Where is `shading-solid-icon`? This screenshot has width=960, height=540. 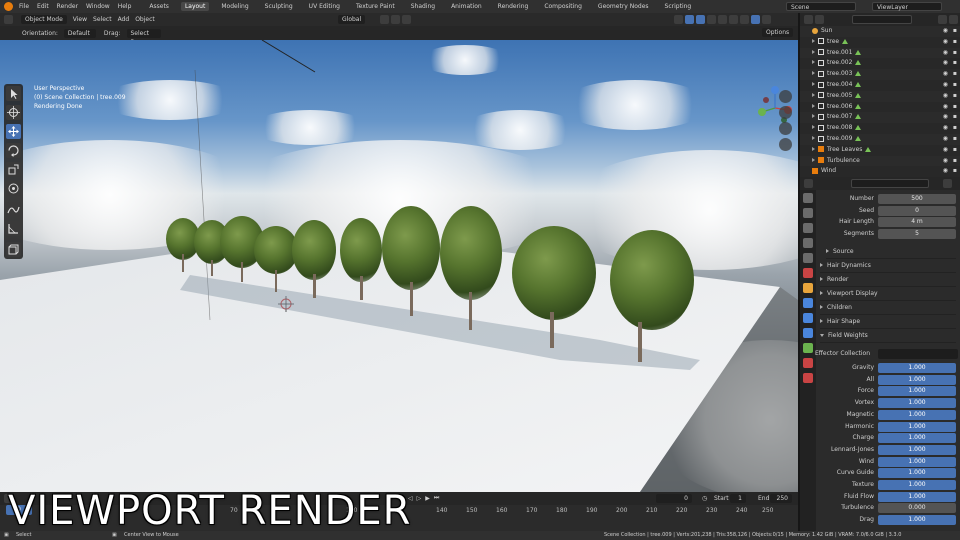
shading-solid-icon is located at coordinates (733, 19).